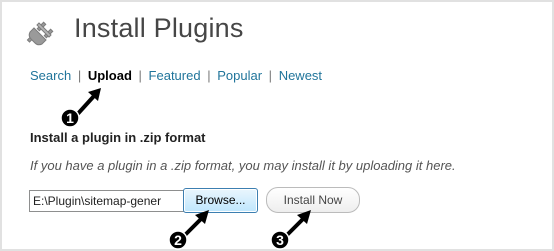 Image resolution: width=554 pixels, height=251 pixels. I want to click on page-title: Install Plugins, so click(159, 28).